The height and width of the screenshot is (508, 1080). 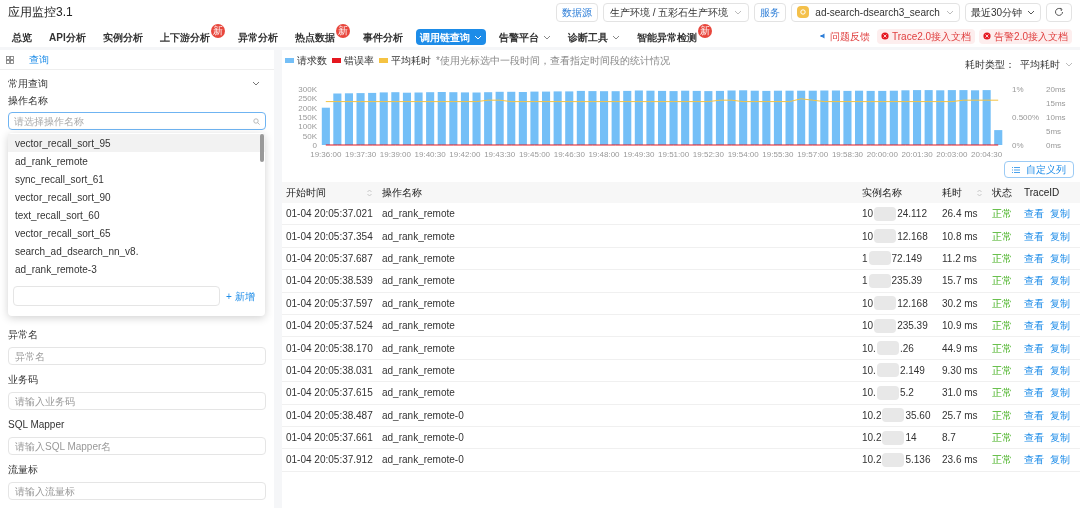 What do you see at coordinates (738, 12) in the screenshot?
I see `caret-icon` at bounding box center [738, 12].